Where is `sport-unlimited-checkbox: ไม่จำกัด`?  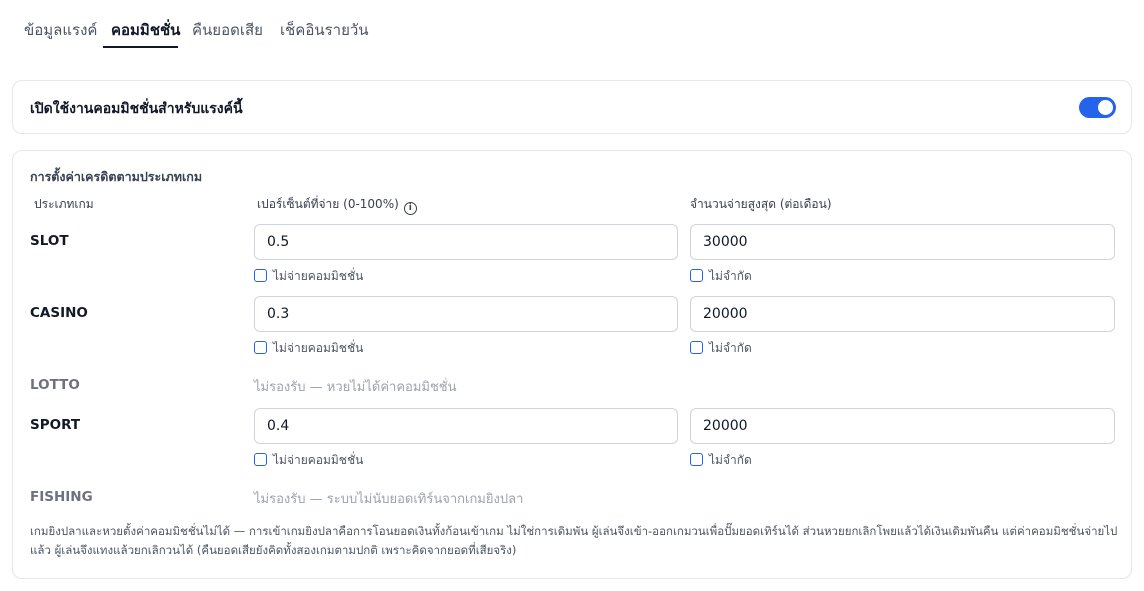
sport-unlimited-checkbox: ไม่จำกัด is located at coordinates (721, 460).